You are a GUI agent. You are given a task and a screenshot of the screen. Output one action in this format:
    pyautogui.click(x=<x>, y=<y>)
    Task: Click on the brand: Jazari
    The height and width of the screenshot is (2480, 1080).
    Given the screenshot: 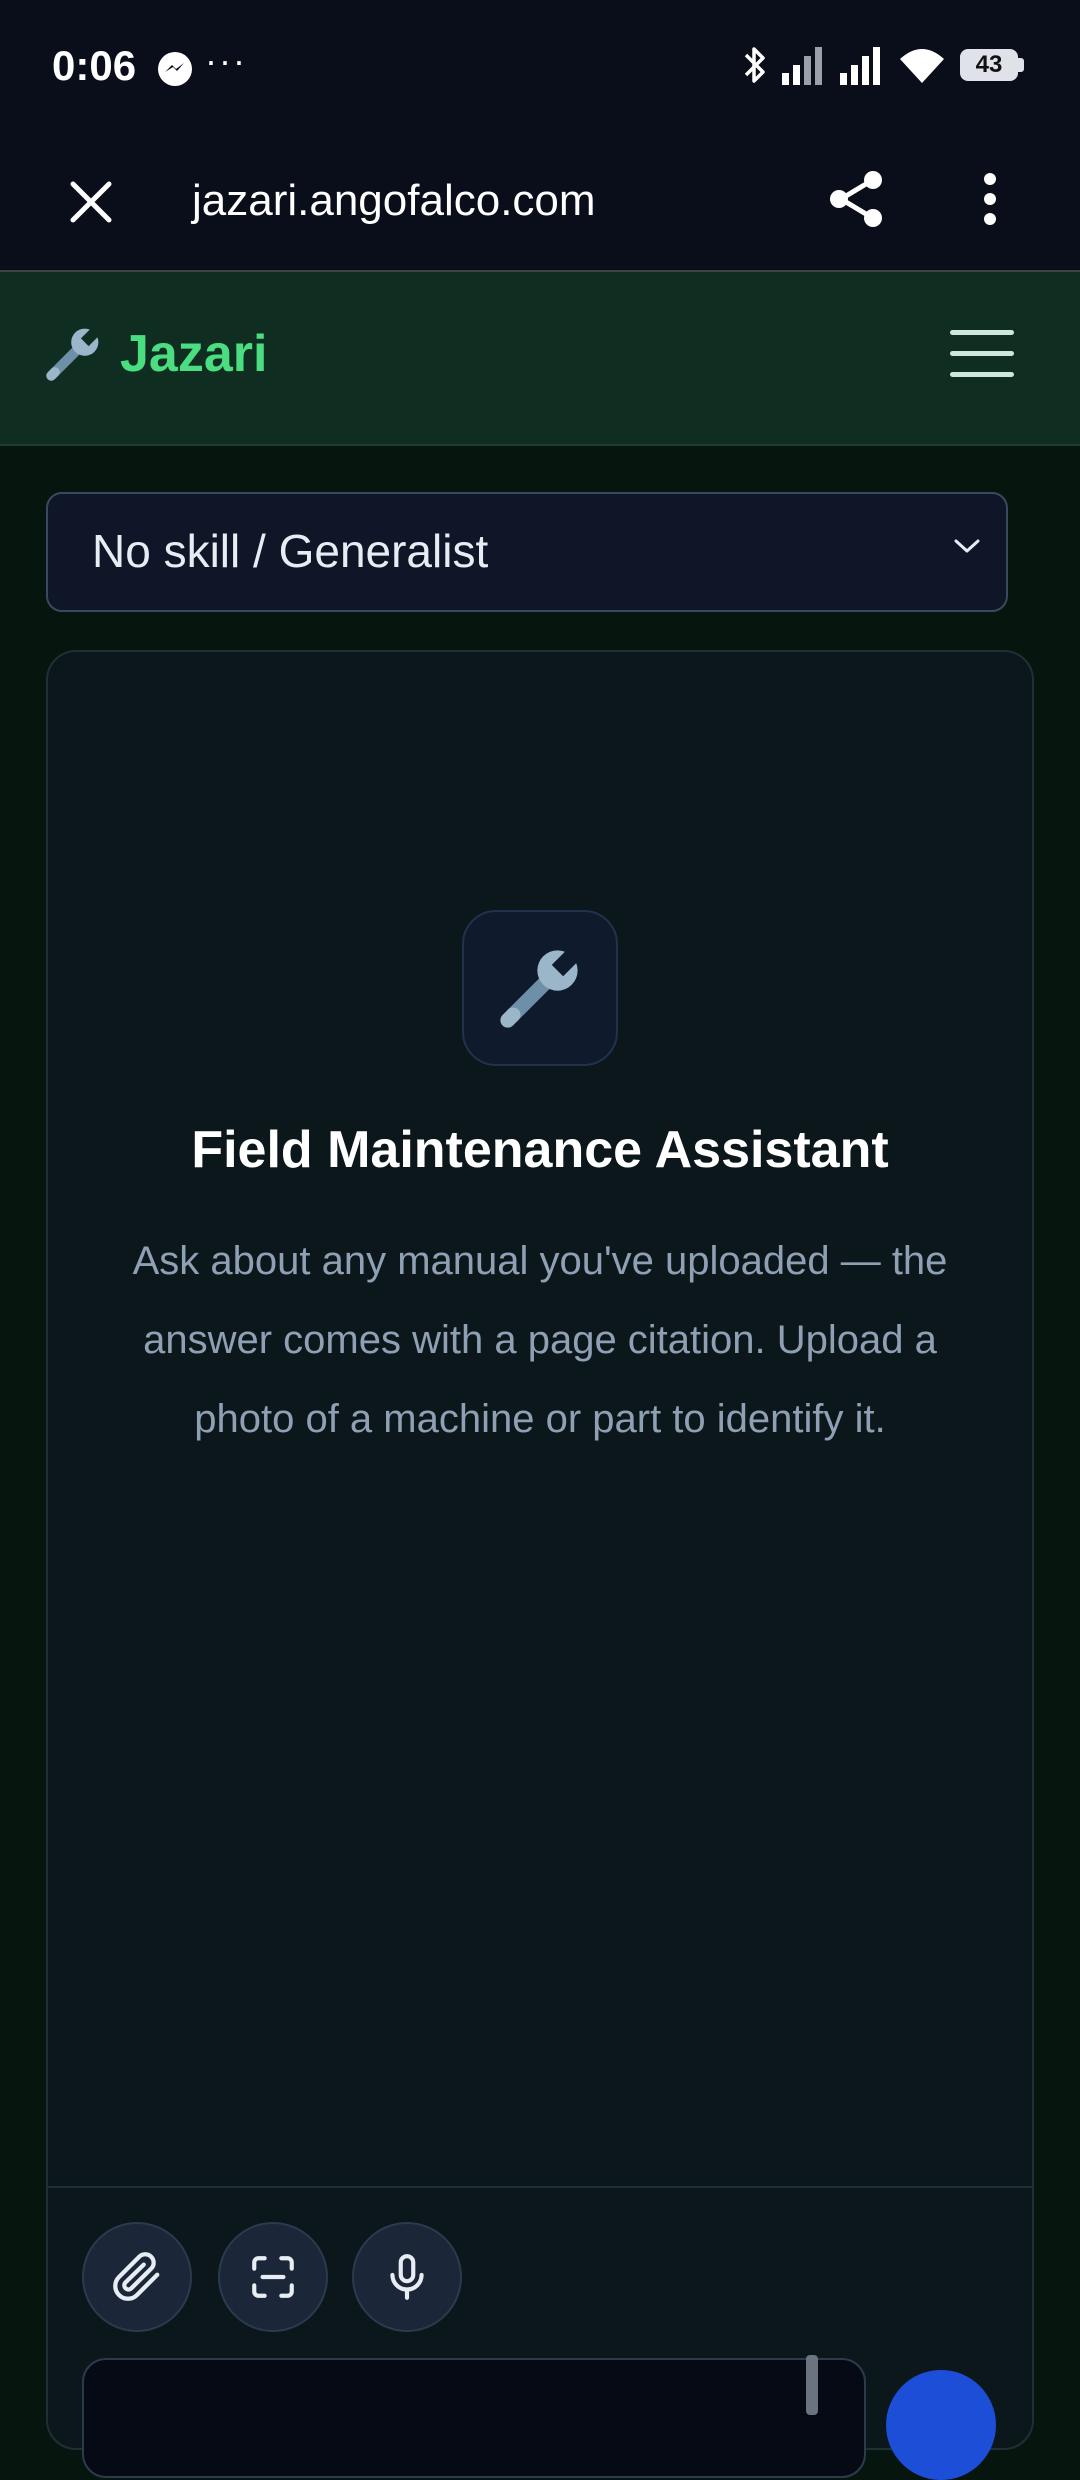 What is the action you would take?
    pyautogui.click(x=155, y=354)
    